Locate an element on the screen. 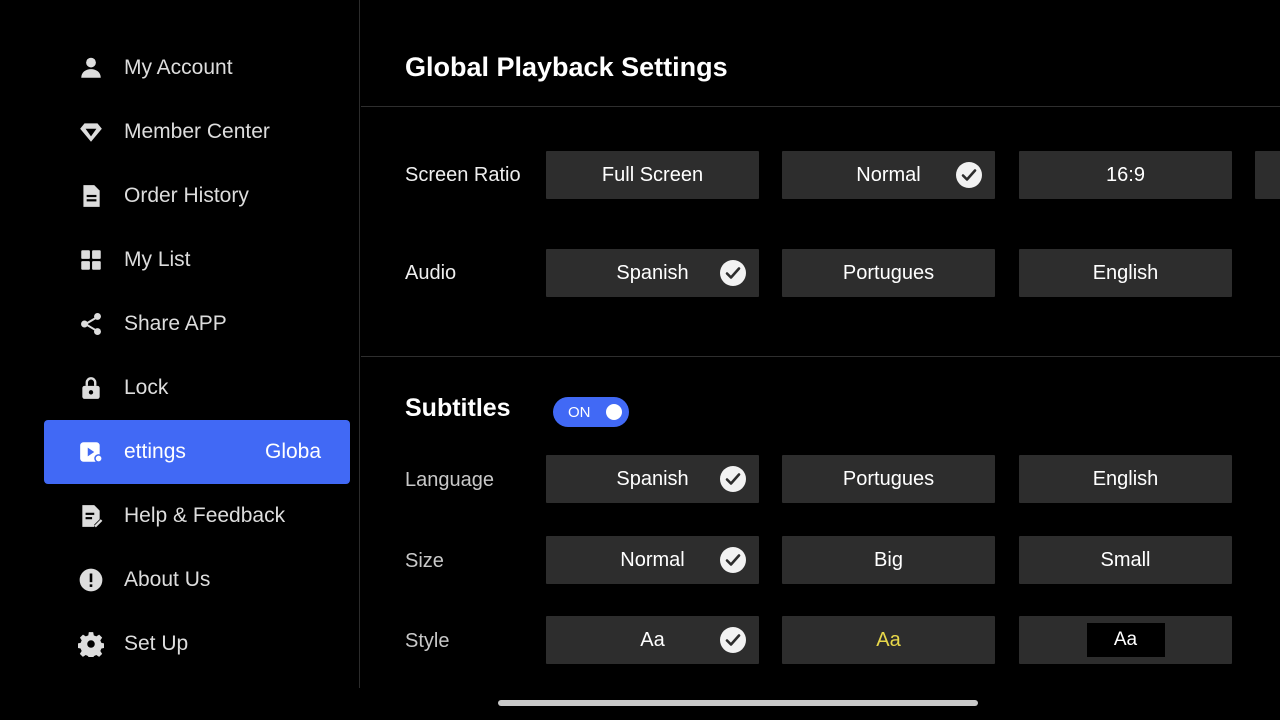  language-option-spanish: Spanish is located at coordinates (652, 479).